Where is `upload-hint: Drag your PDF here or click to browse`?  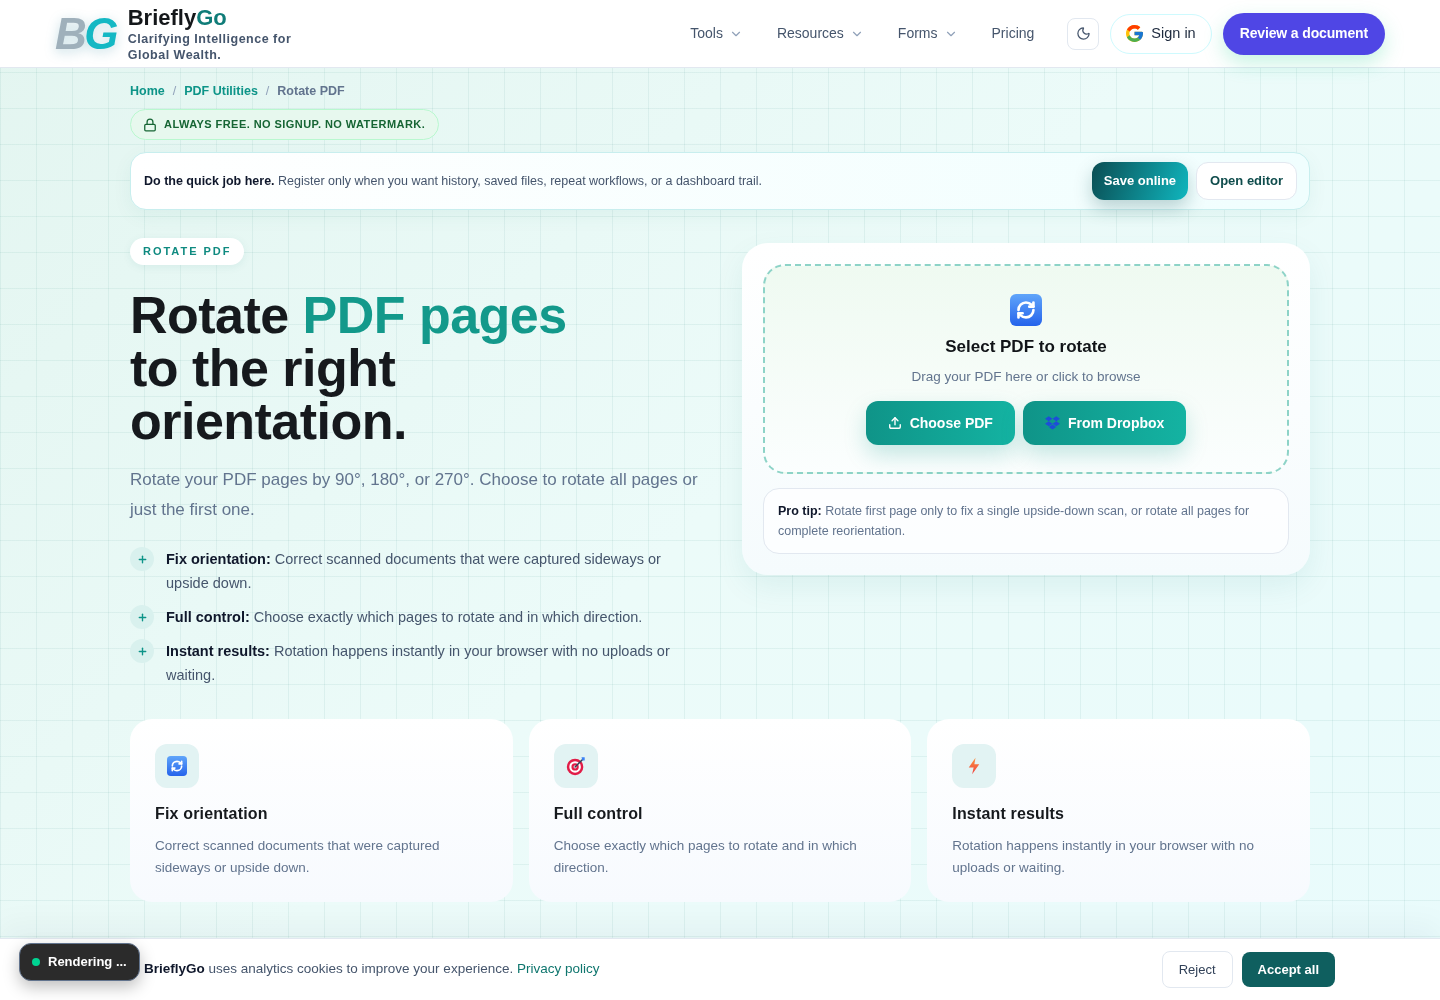
upload-hint: Drag your PDF here or click to browse is located at coordinates (1026, 377).